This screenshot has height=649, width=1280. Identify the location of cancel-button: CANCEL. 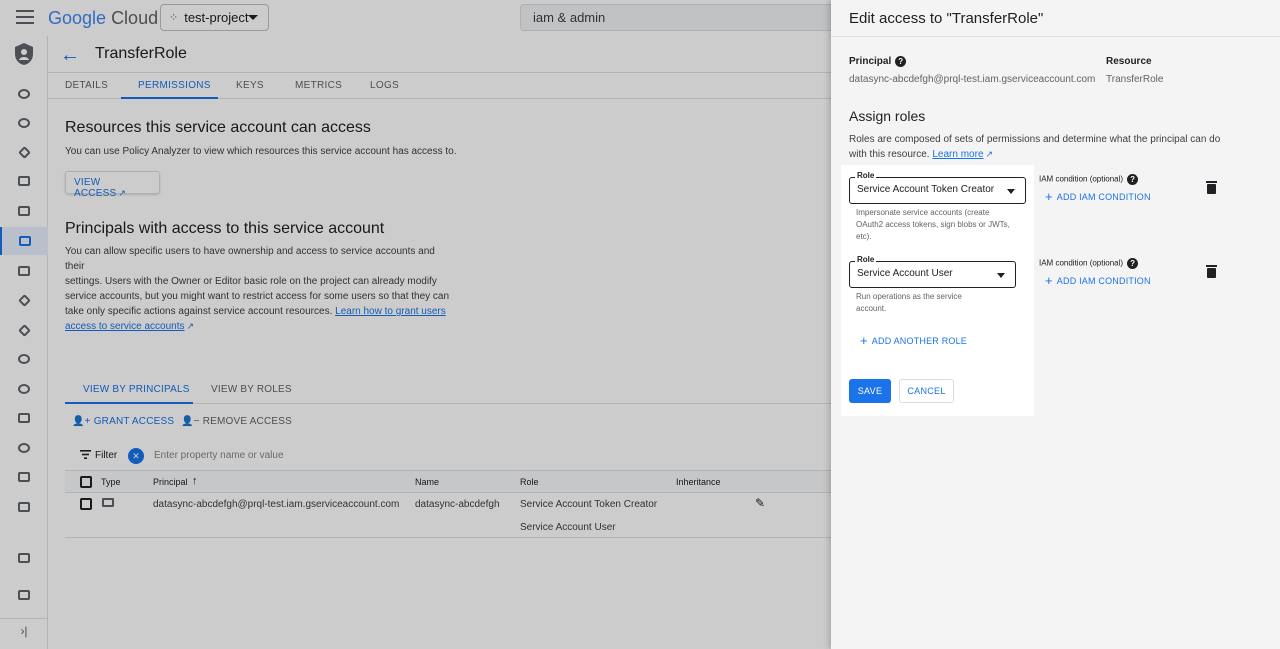
(926, 391).